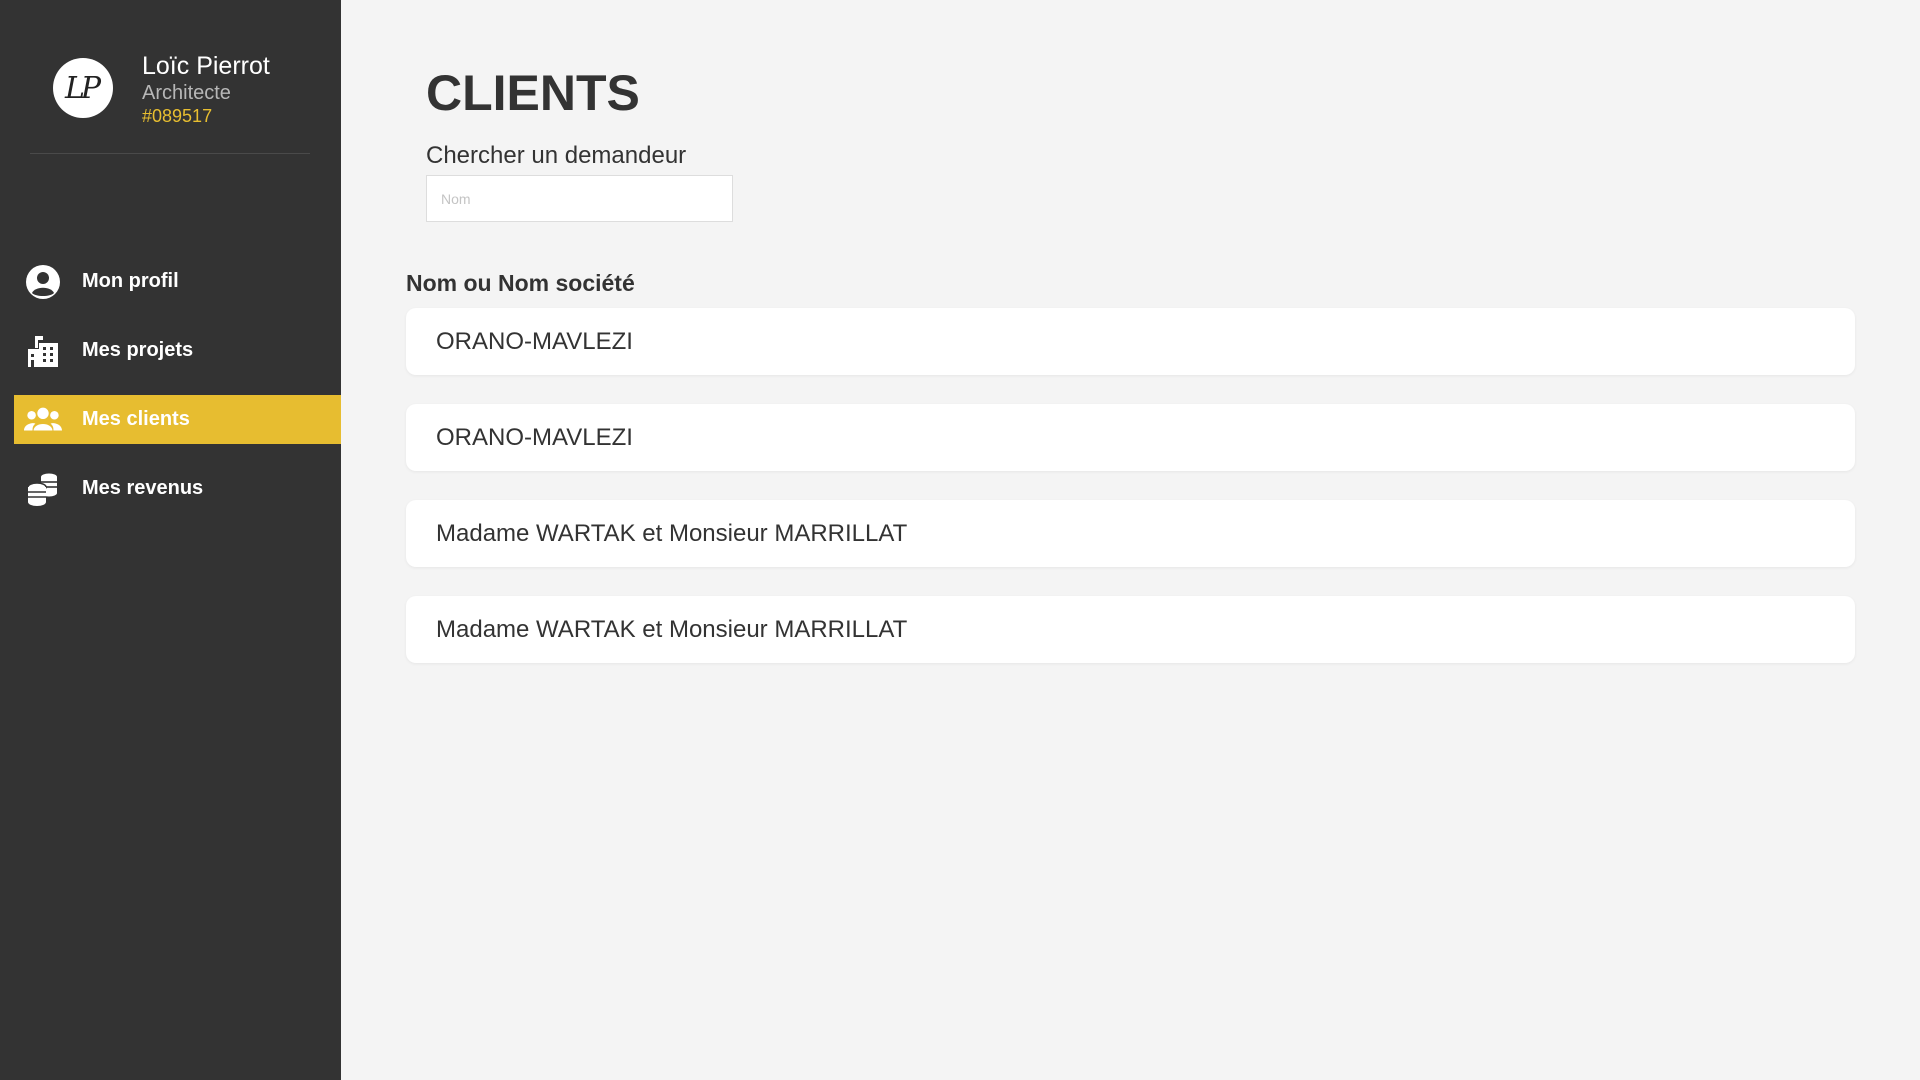 This screenshot has height=1080, width=1920. What do you see at coordinates (138, 350) in the screenshot?
I see `sidebar-item-label: Mes projets` at bounding box center [138, 350].